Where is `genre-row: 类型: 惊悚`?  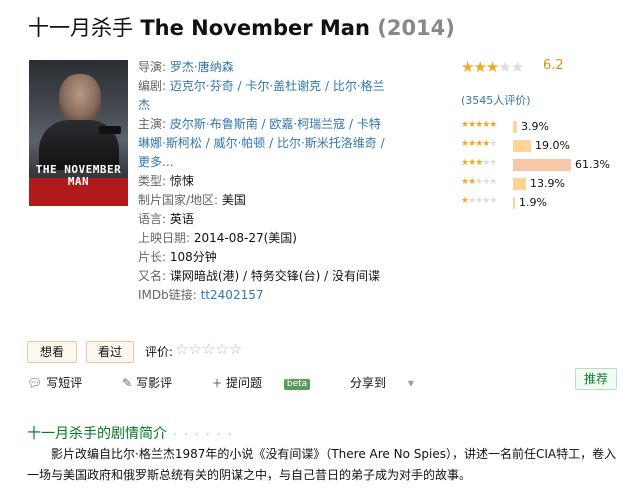 genre-row: 类型: 惊悚 is located at coordinates (262, 181).